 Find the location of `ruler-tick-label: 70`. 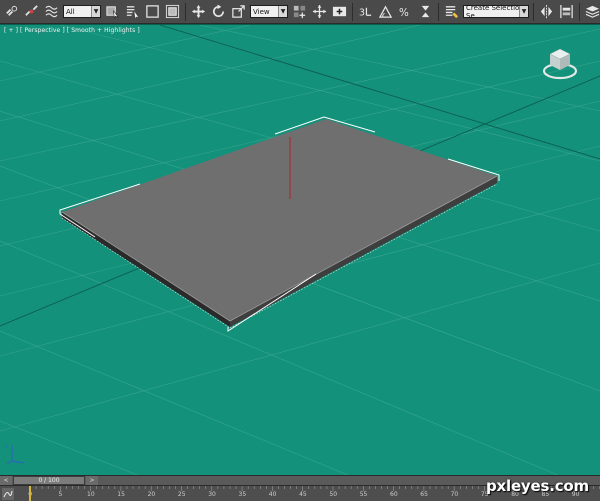

ruler-tick-label: 70 is located at coordinates (454, 494).